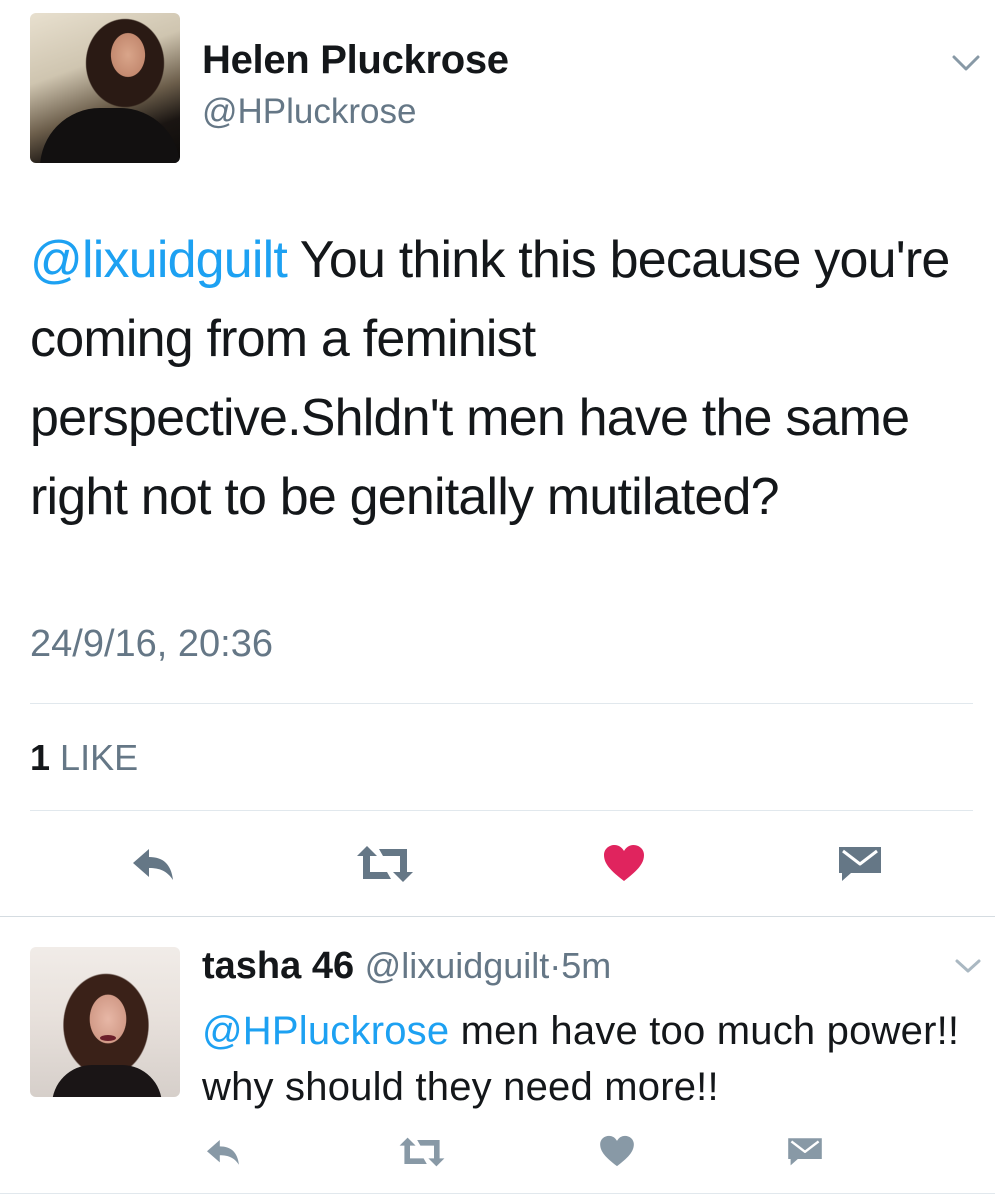 The height and width of the screenshot is (1200, 995). What do you see at coordinates (105, 1022) in the screenshot?
I see `reply-author-avatar` at bounding box center [105, 1022].